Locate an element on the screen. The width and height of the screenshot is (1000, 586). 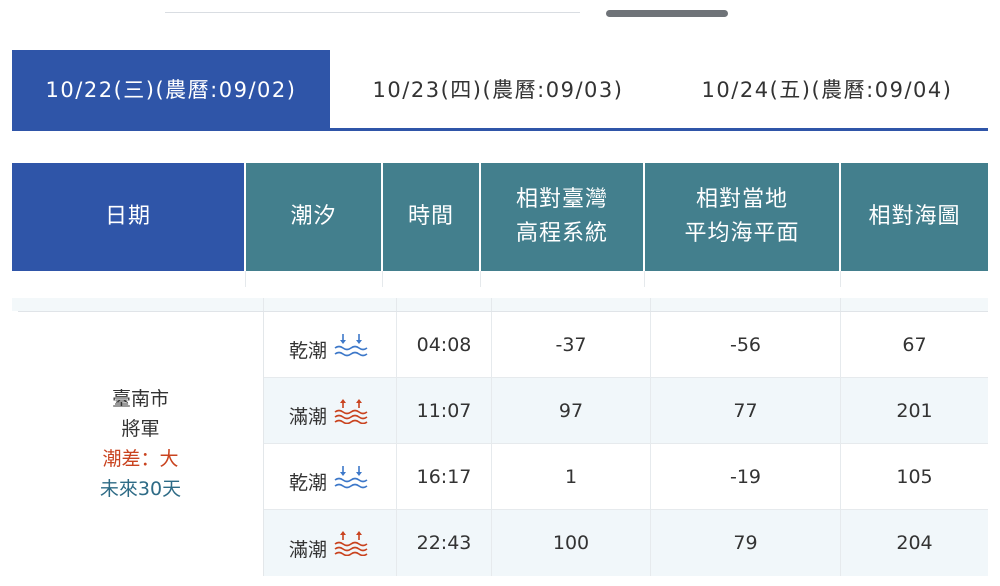
header-spacer is located at coordinates (500, 279).